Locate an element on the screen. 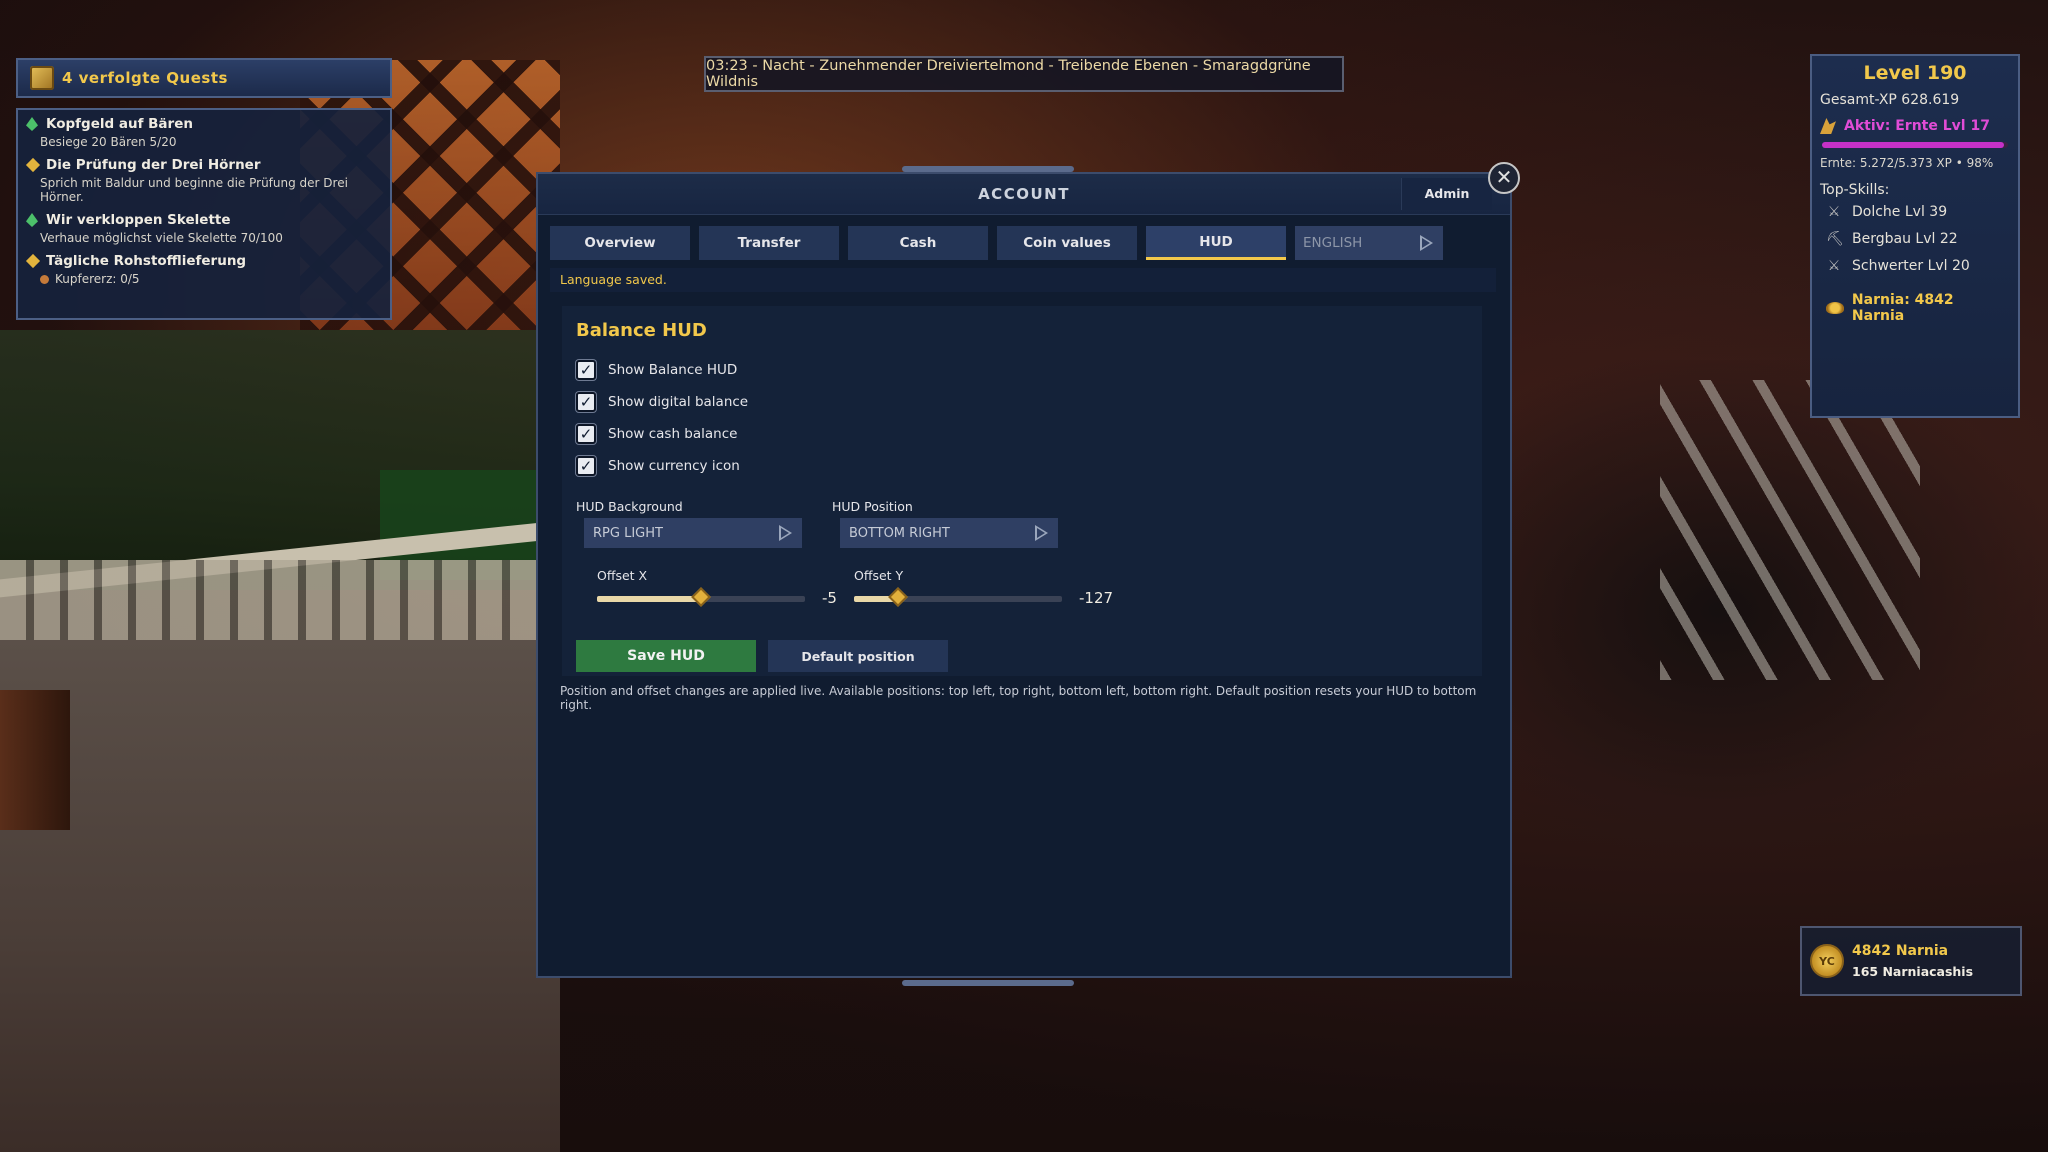 This screenshot has height=1152, width=2048. skill-item: ⛏ Bergbau Lvl 22 is located at coordinates (1918, 239).